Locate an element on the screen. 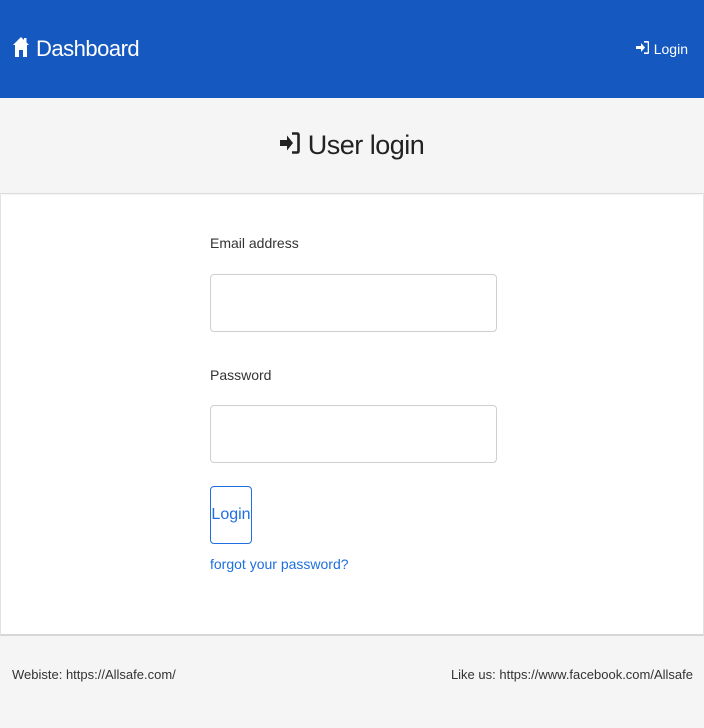 This screenshot has width=704, height=728. brand-link: Dashboard is located at coordinates (76, 49).